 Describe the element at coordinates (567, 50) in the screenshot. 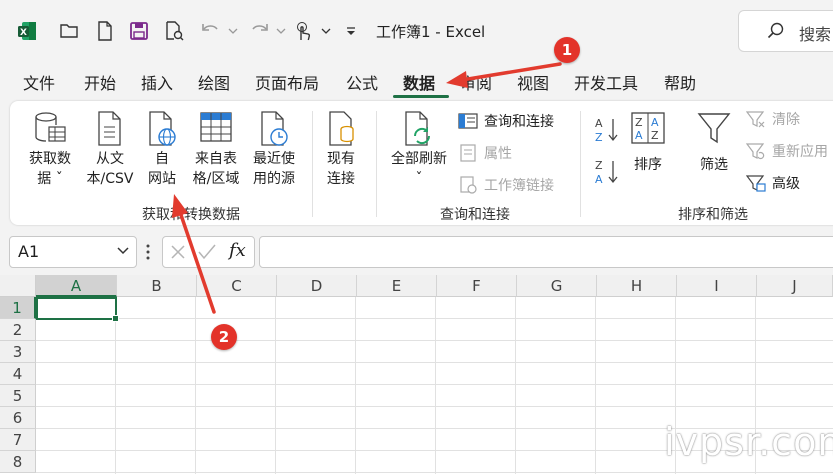

I see `annotation-badge-1: 1` at that location.